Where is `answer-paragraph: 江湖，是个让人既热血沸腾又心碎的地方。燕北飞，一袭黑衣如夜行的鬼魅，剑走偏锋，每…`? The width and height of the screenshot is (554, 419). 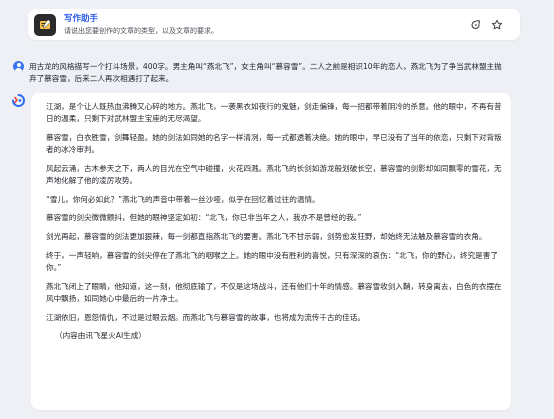
answer-paragraph: 江湖，是个让人既热血沸腾又心碎的地方。燕北飞，一袭黑衣如夜行的鬼魅，剑走偏锋，每… is located at coordinates (274, 113).